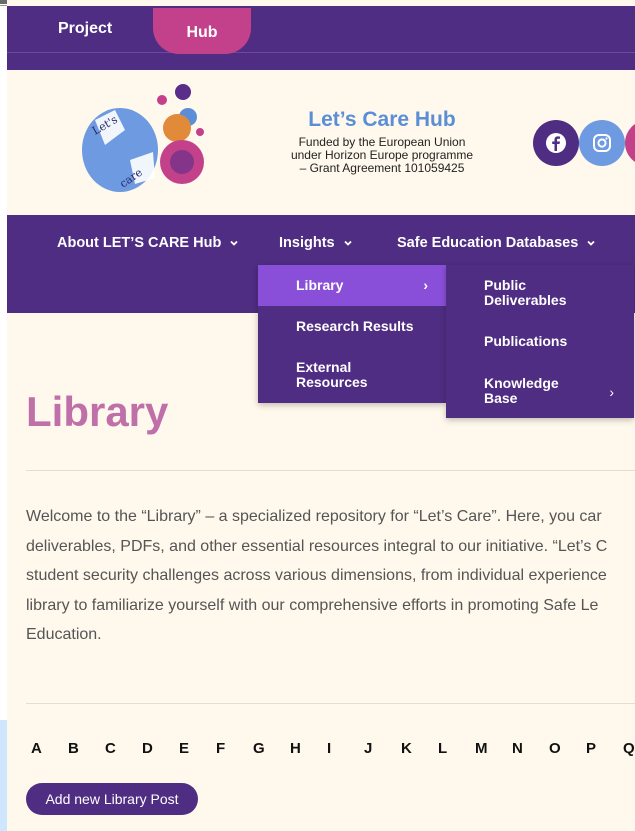  I want to click on nav-item-label: Safe Education Databases, so click(488, 243).